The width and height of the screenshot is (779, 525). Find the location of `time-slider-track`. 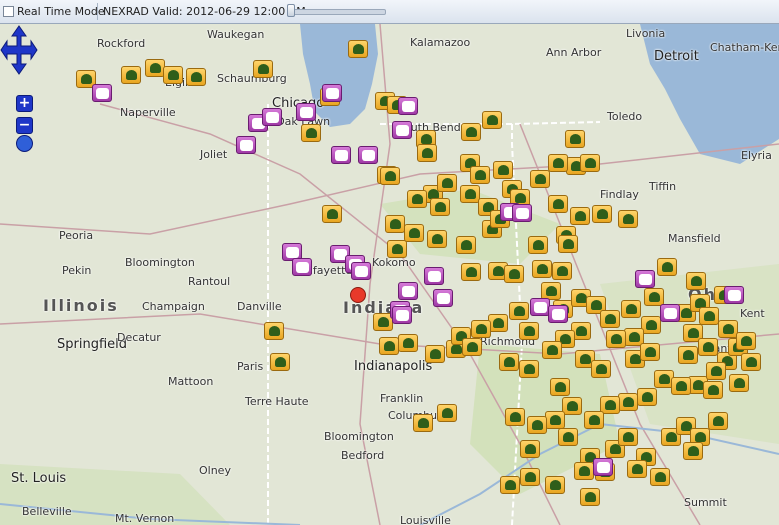

time-slider-track is located at coordinates (336, 12).